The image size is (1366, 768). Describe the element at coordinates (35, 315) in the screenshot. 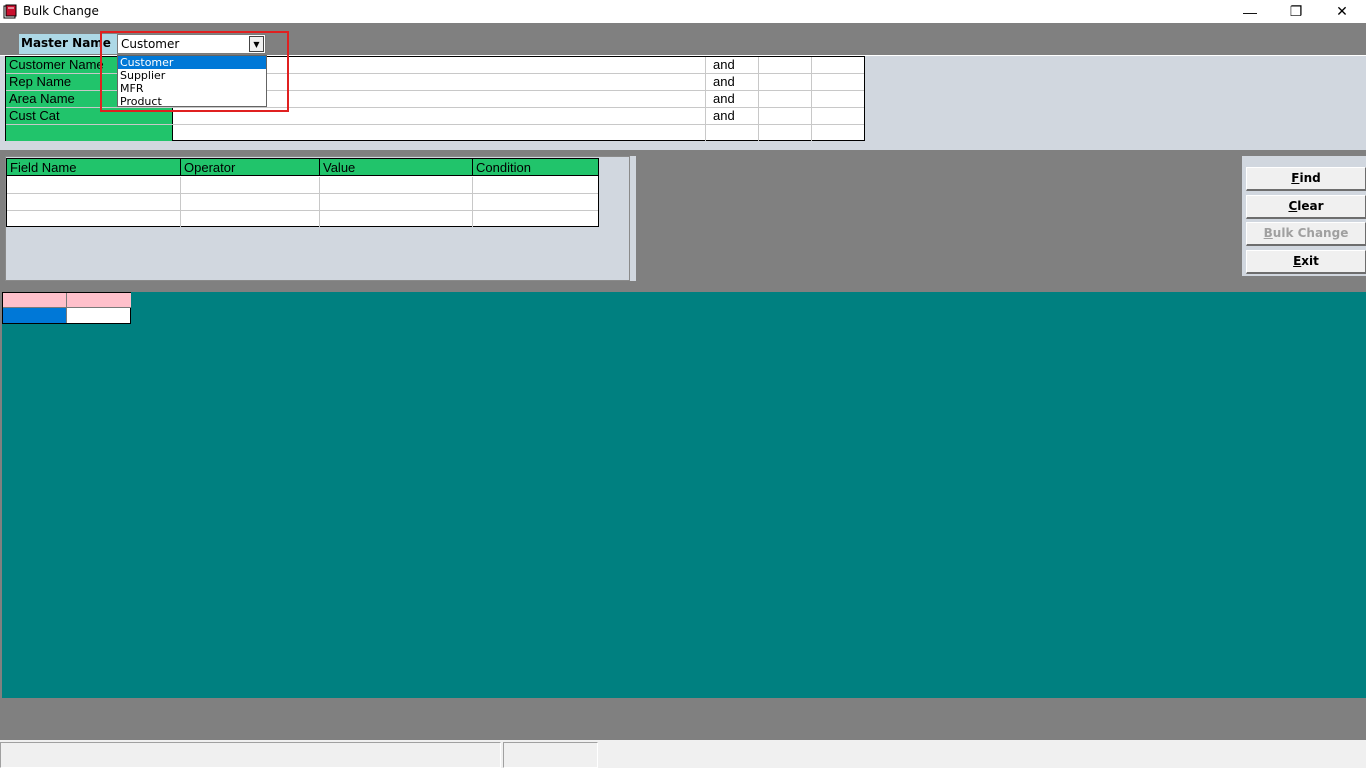

I see `results-selected-cell` at that location.